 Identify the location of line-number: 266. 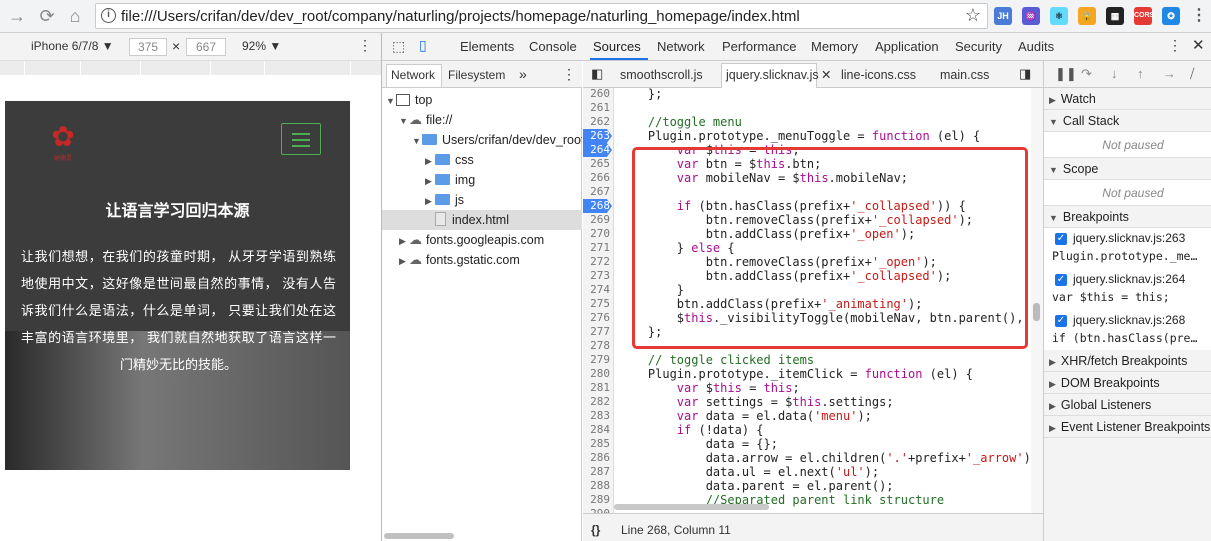
(597, 178).